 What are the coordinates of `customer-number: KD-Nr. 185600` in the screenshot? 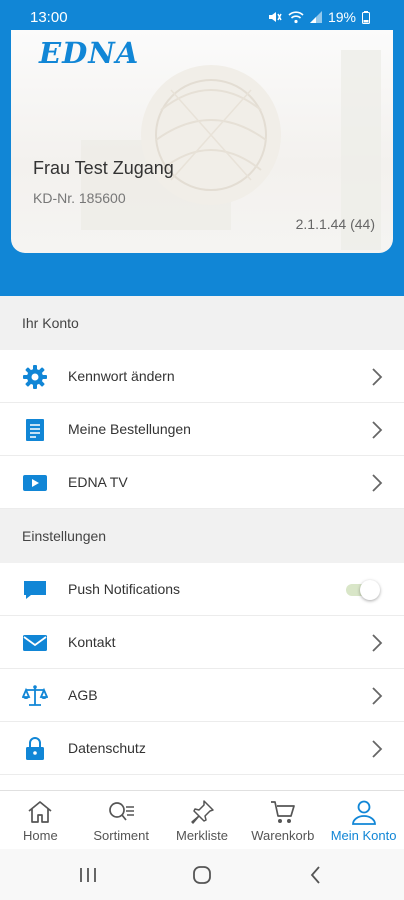 It's located at (79, 198).